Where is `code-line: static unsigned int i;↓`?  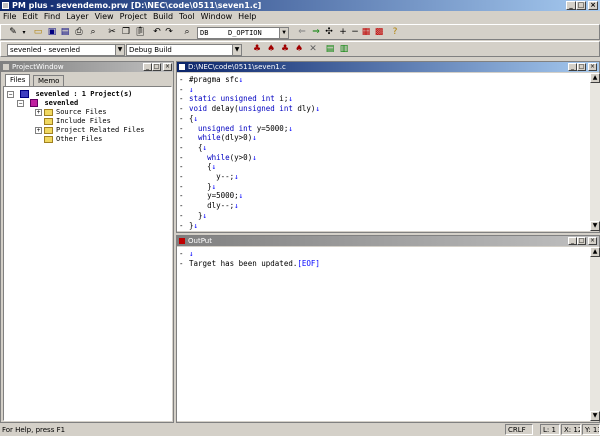 code-line: static unsigned int i;↓ is located at coordinates (254, 99).